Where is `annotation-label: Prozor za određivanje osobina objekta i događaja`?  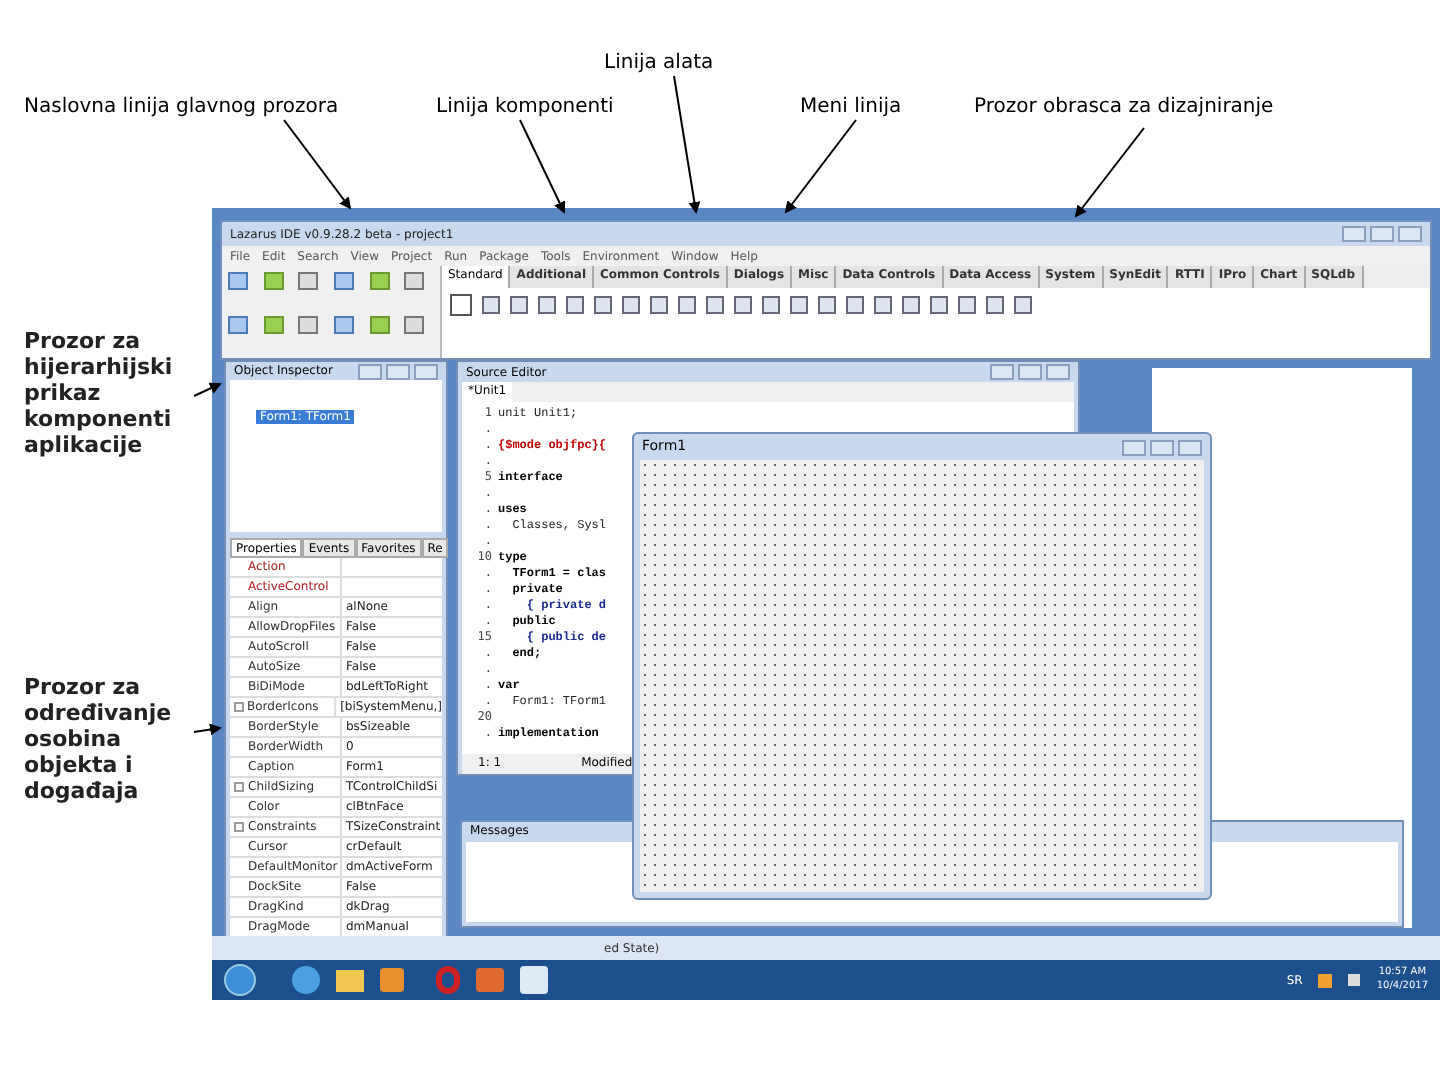 annotation-label: Prozor za određivanje osobina objekta i događaja is located at coordinates (99, 739).